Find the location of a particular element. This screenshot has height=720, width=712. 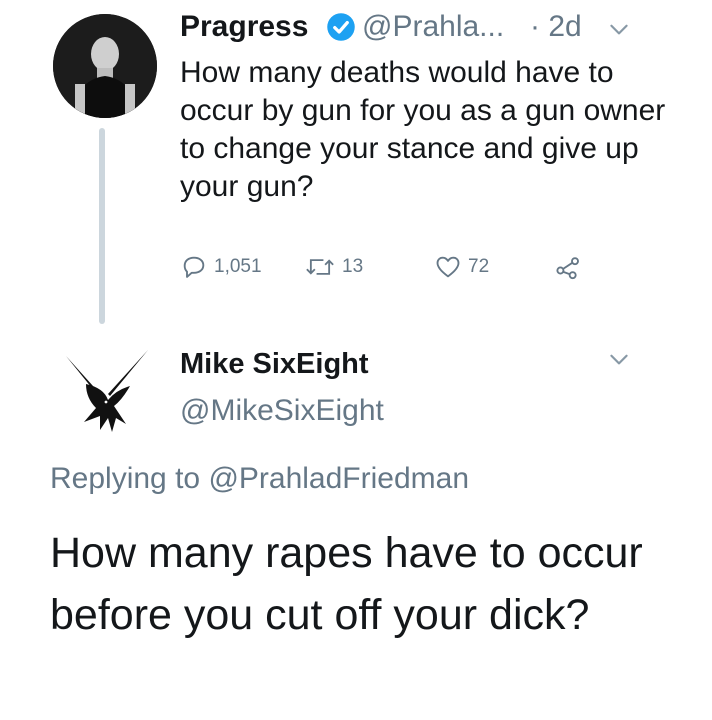

reply-button: 1,051 is located at coordinates (221, 267).